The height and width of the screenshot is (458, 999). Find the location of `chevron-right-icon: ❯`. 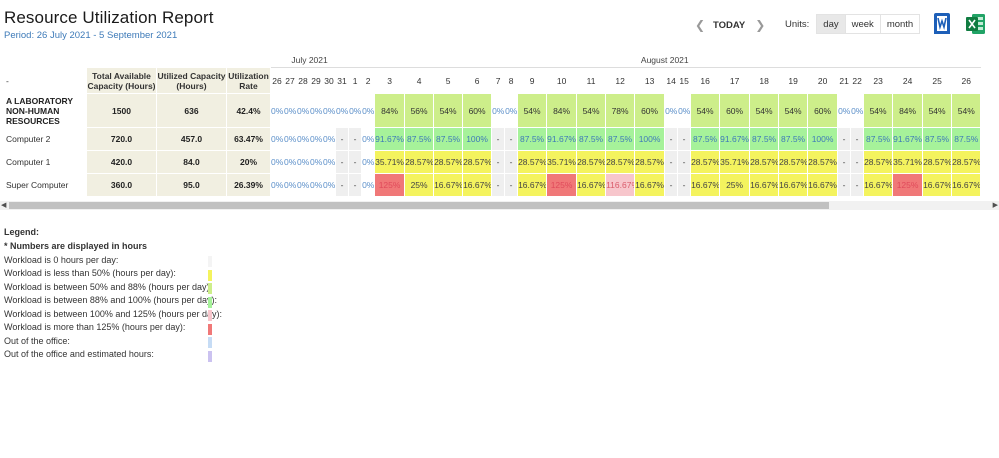

chevron-right-icon: ❯ is located at coordinates (760, 25).